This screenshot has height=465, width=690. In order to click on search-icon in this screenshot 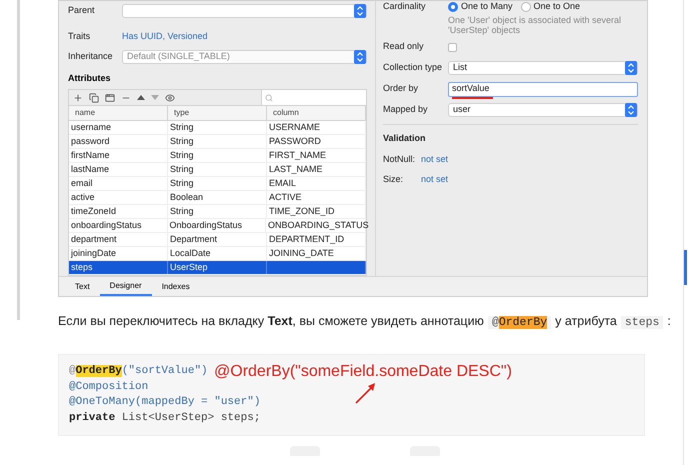, I will do `click(269, 98)`.